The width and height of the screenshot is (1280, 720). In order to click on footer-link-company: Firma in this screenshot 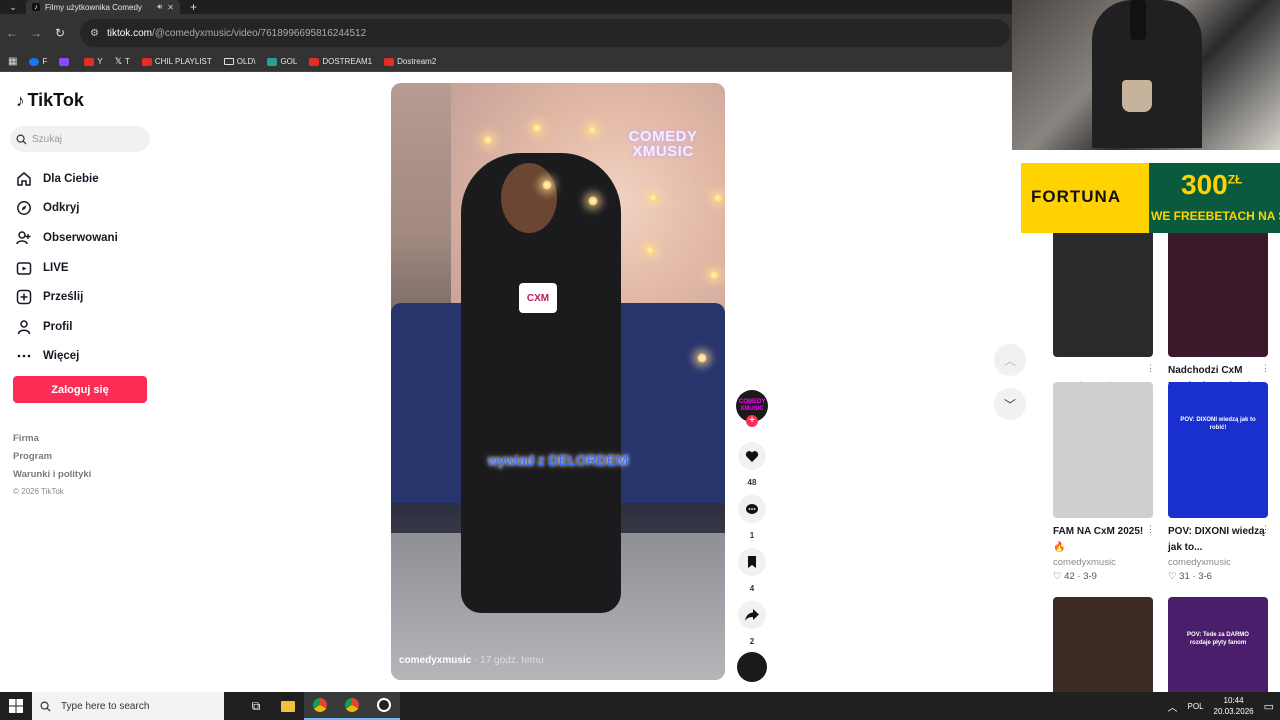, I will do `click(52, 439)`.